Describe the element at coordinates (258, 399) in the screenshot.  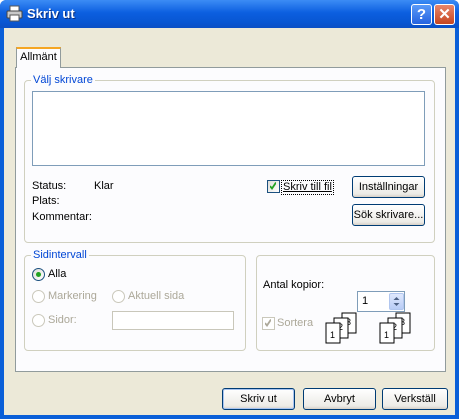
I see `print-button: Skriv ut` at that location.